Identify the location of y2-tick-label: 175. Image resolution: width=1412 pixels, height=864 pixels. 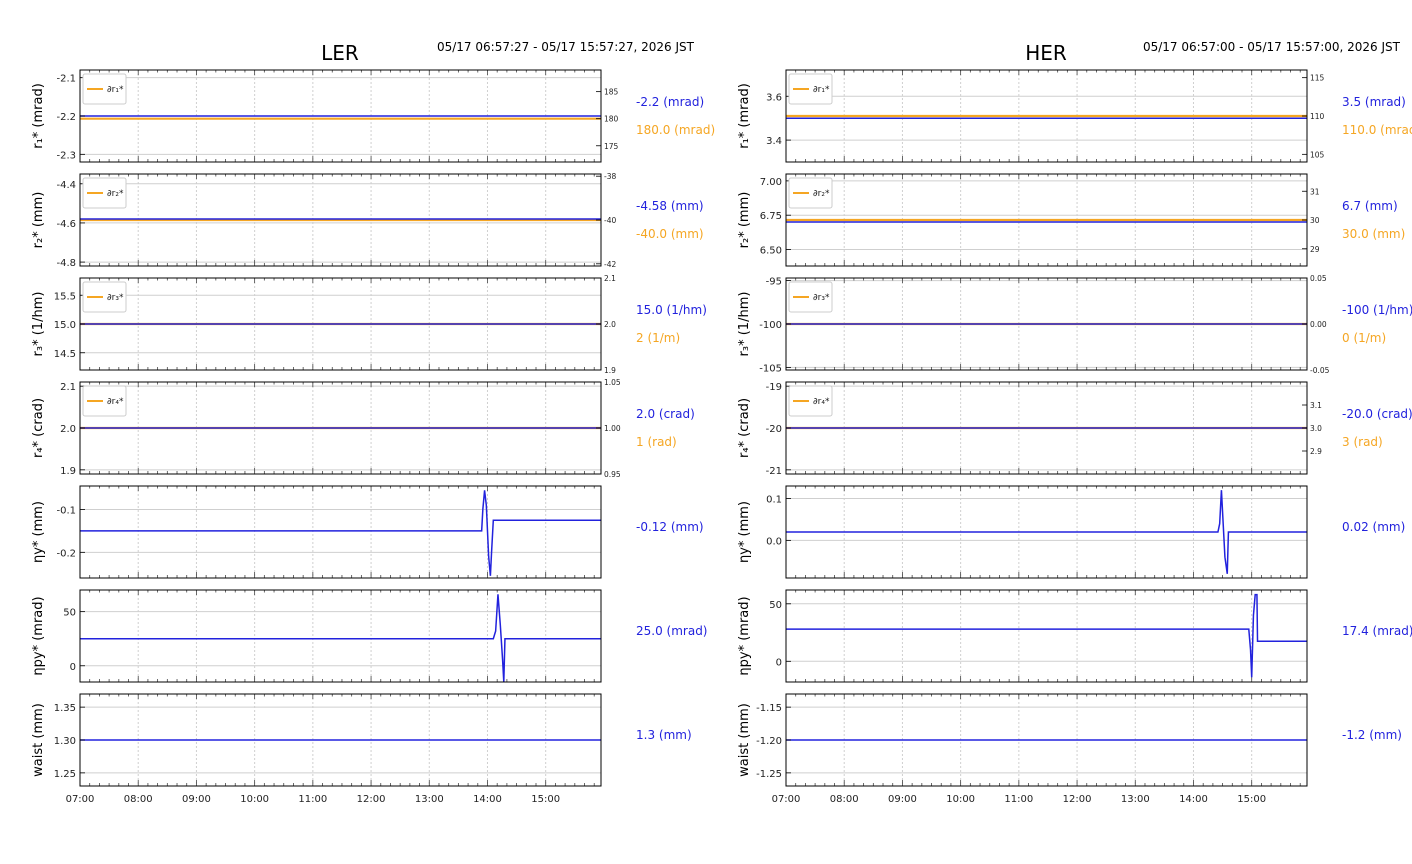
(611, 146).